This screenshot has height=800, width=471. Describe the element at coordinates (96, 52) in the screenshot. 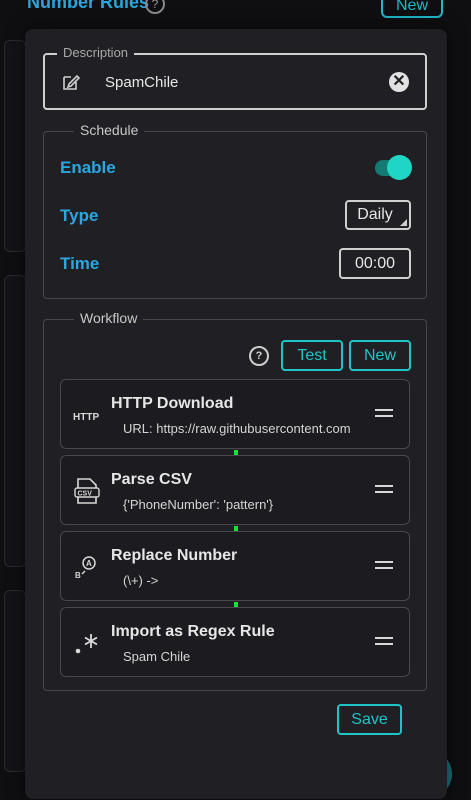

I see `description-legend: Description` at that location.